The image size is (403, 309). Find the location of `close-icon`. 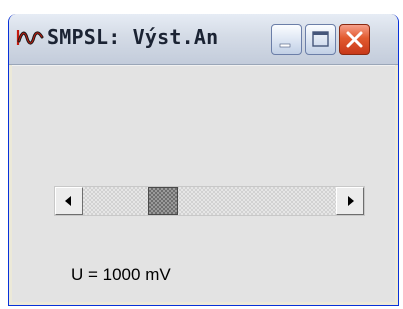

close-icon is located at coordinates (354, 39).